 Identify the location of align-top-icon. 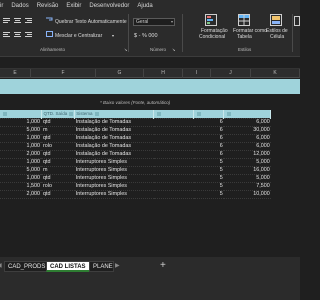
(22, 20).